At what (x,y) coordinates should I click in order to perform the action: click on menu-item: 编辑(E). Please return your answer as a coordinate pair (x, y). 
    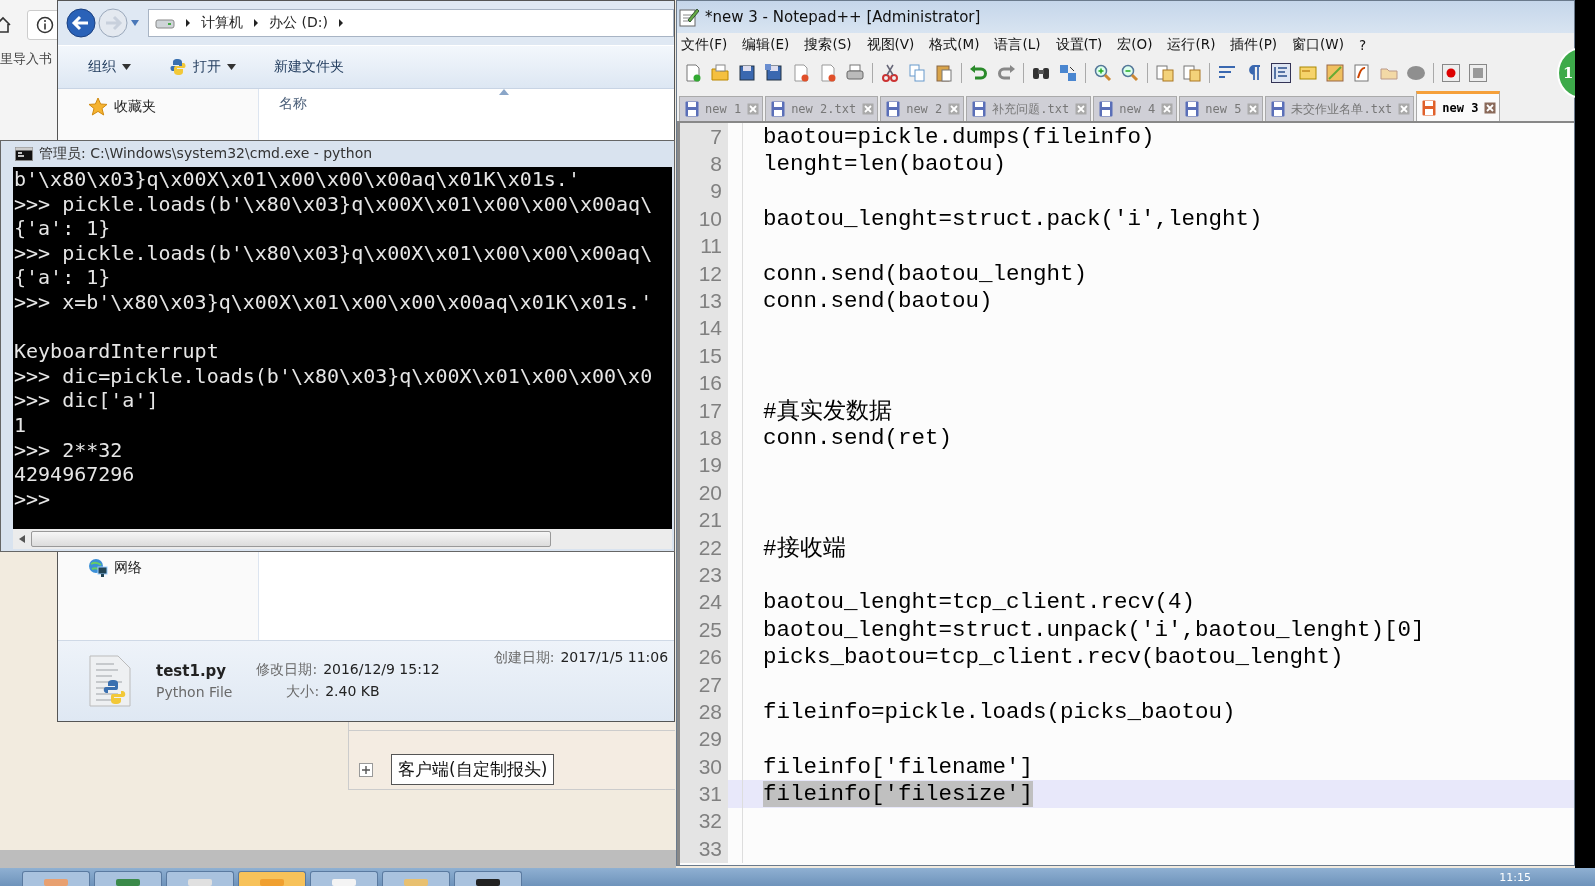
    Looking at the image, I should click on (766, 45).